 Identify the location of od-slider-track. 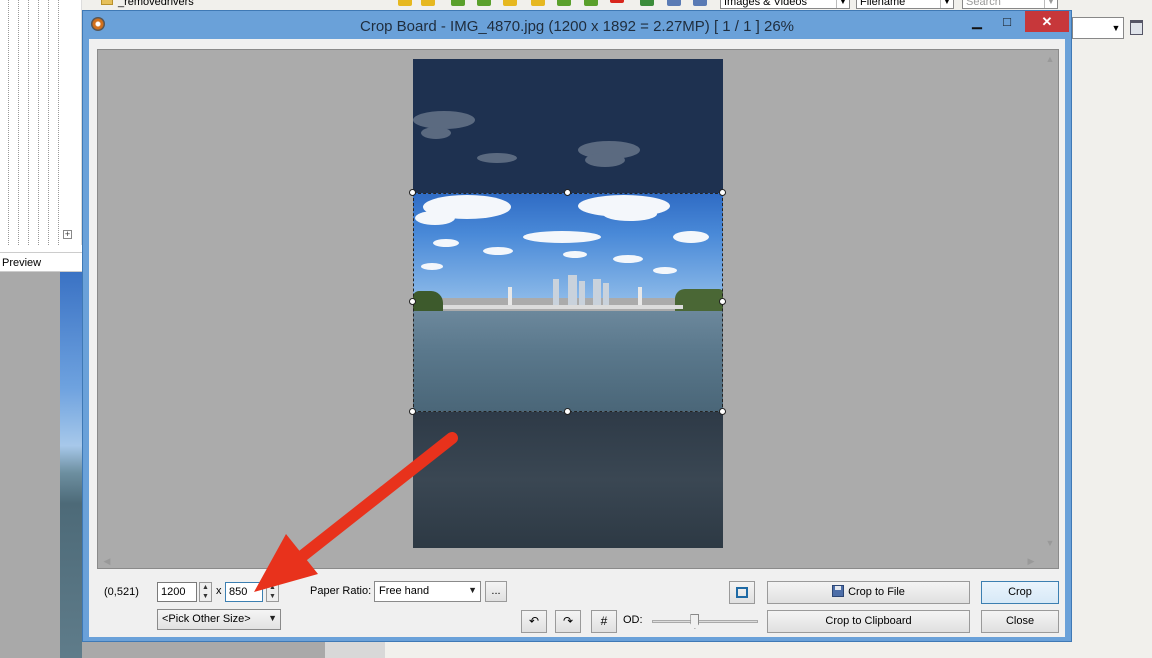
(705, 621).